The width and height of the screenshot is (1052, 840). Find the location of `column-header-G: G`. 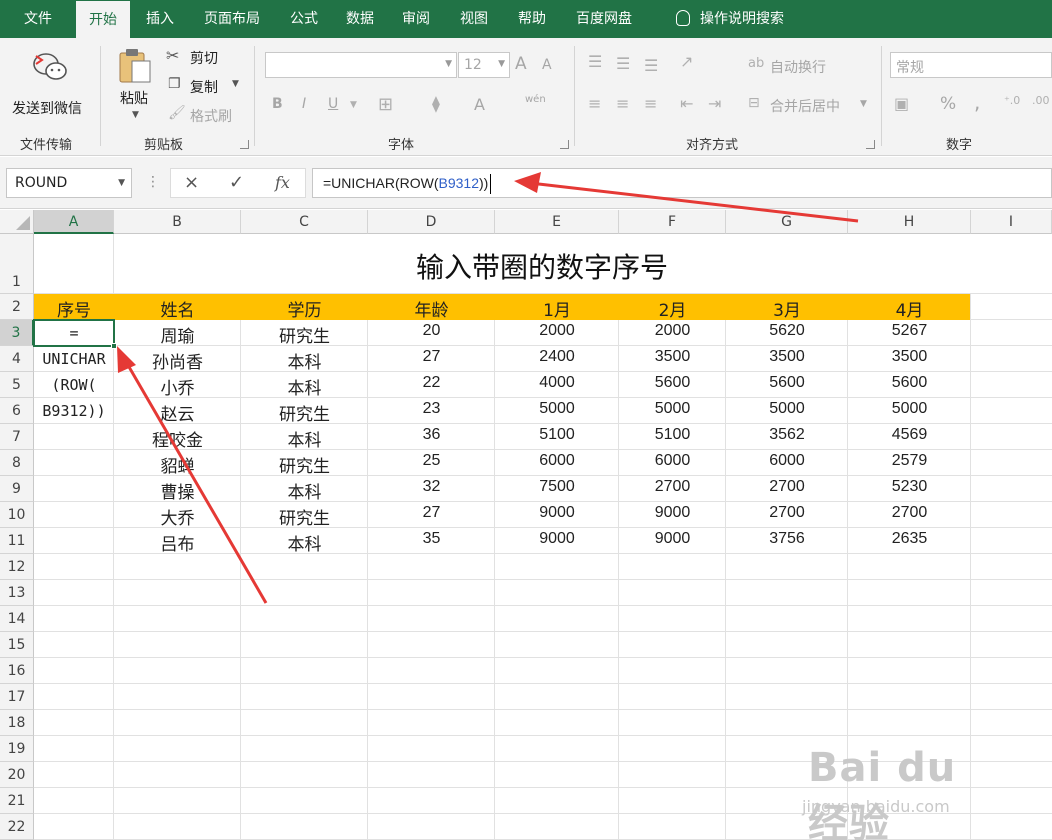

column-header-G: G is located at coordinates (787, 222).